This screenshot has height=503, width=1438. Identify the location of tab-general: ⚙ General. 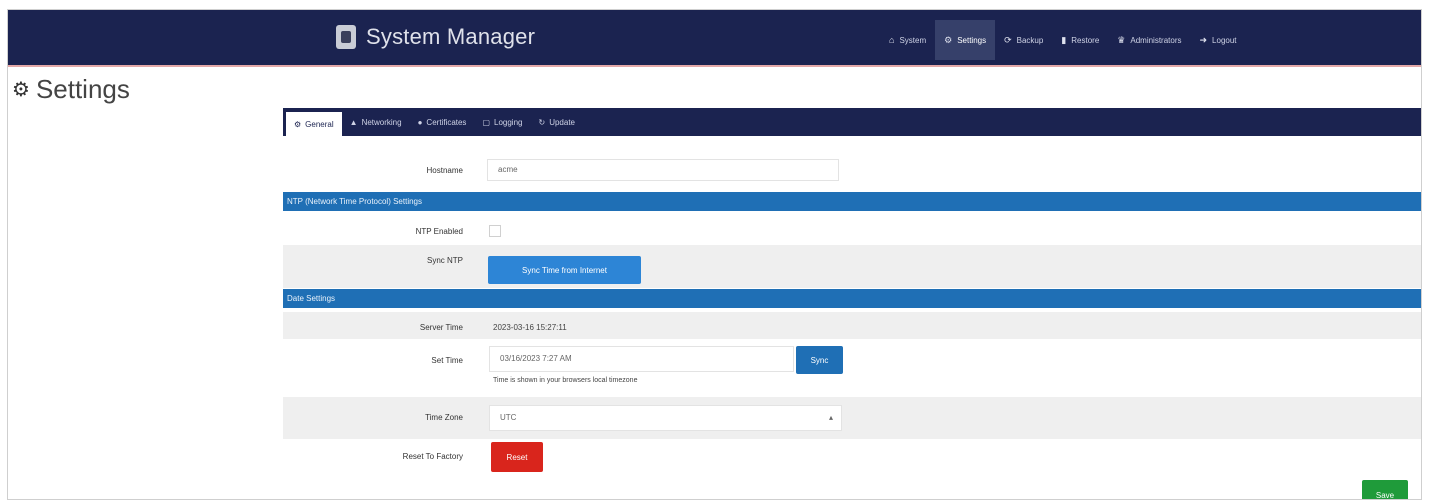
(314, 124).